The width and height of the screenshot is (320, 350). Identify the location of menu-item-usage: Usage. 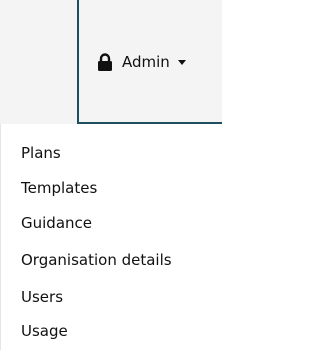
(44, 331).